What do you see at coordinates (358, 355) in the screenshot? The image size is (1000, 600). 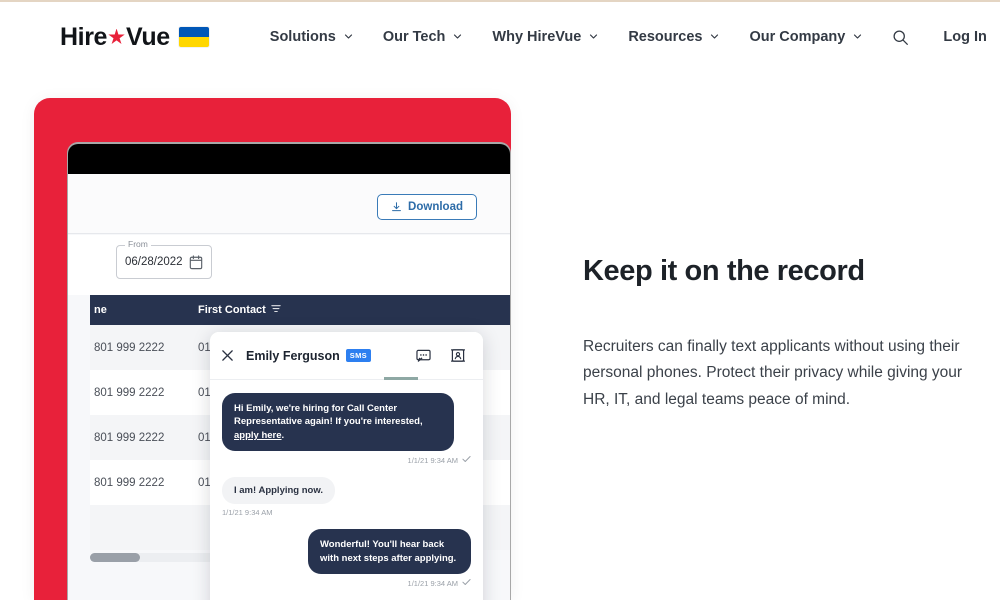 I see `status-badge: SMS` at bounding box center [358, 355].